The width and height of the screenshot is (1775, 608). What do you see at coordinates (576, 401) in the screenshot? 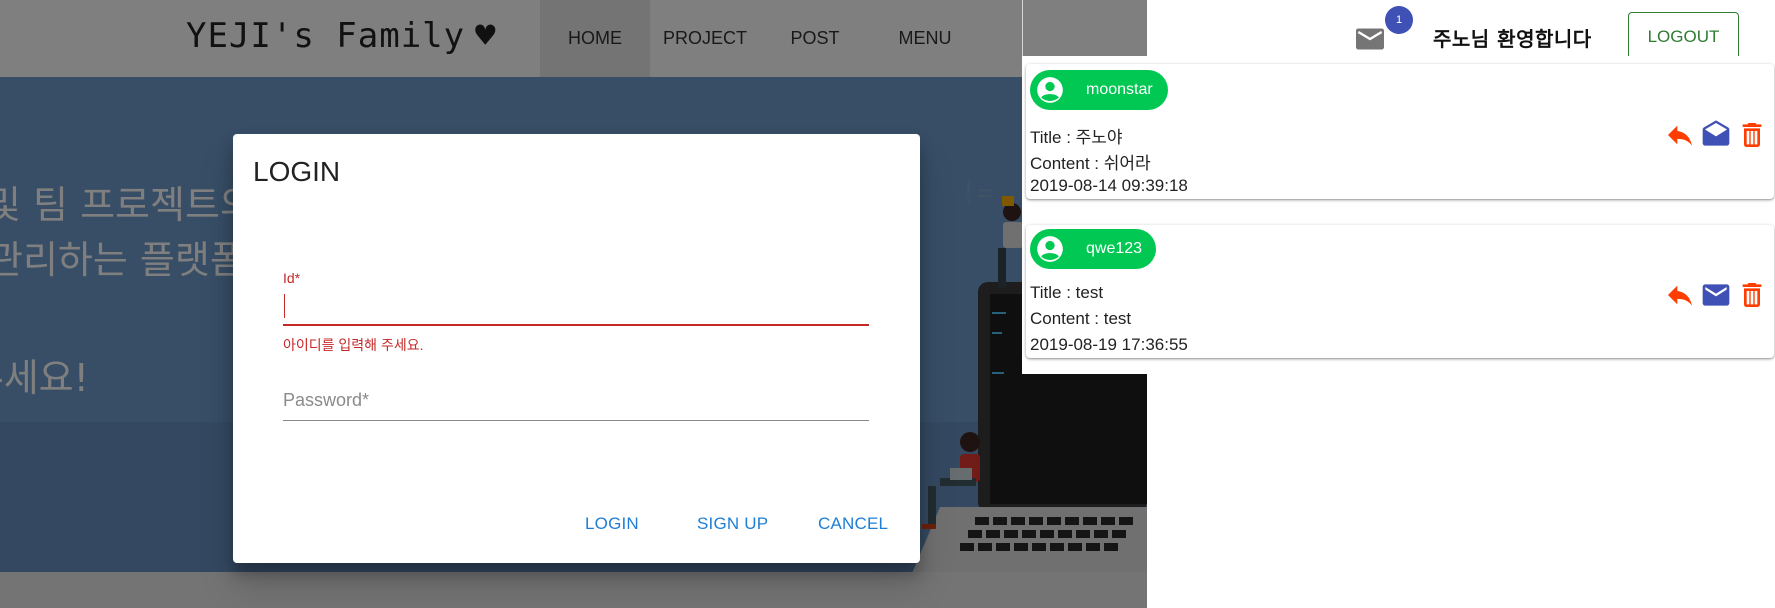
I see `password-input` at bounding box center [576, 401].